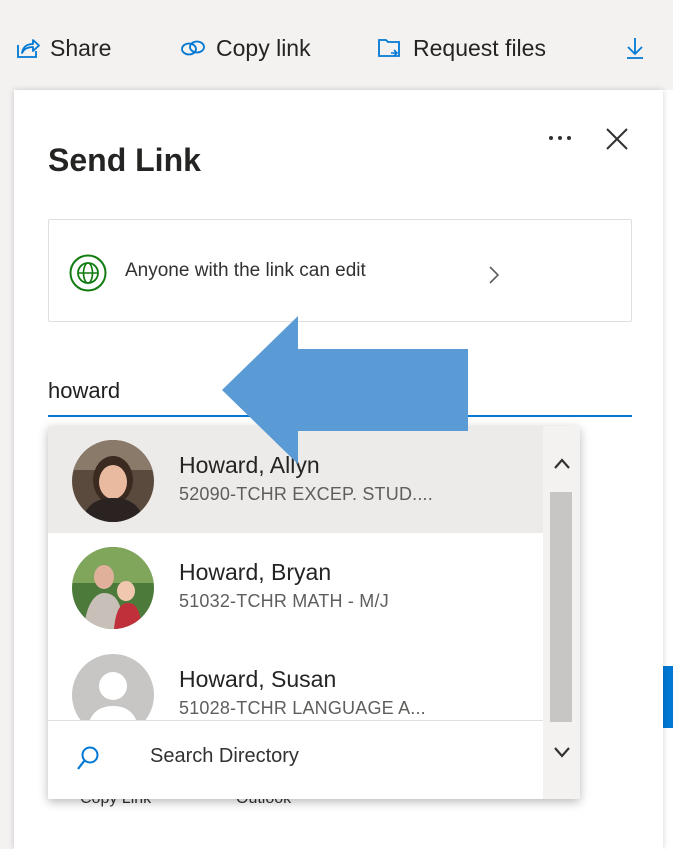  I want to click on copy-link-button: Copy link, so click(245, 48).